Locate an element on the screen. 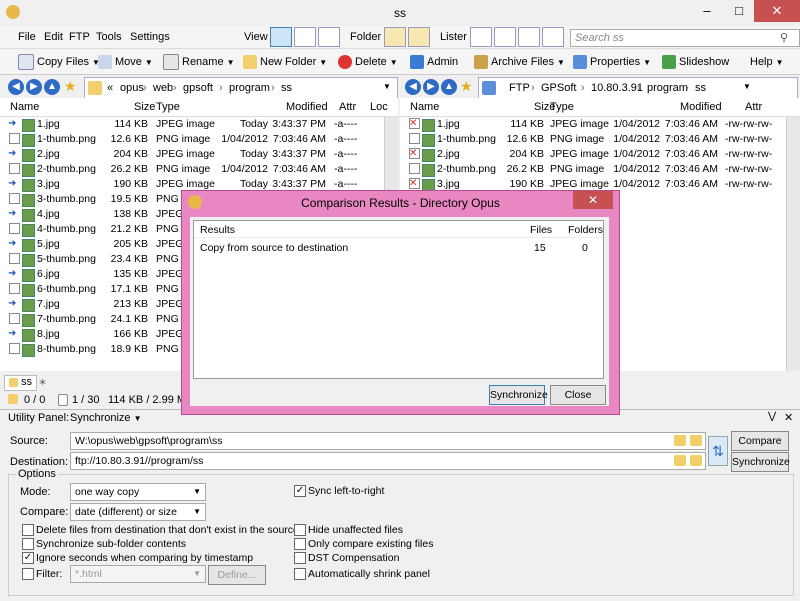  view-thumbnails-icon is located at coordinates (329, 37).